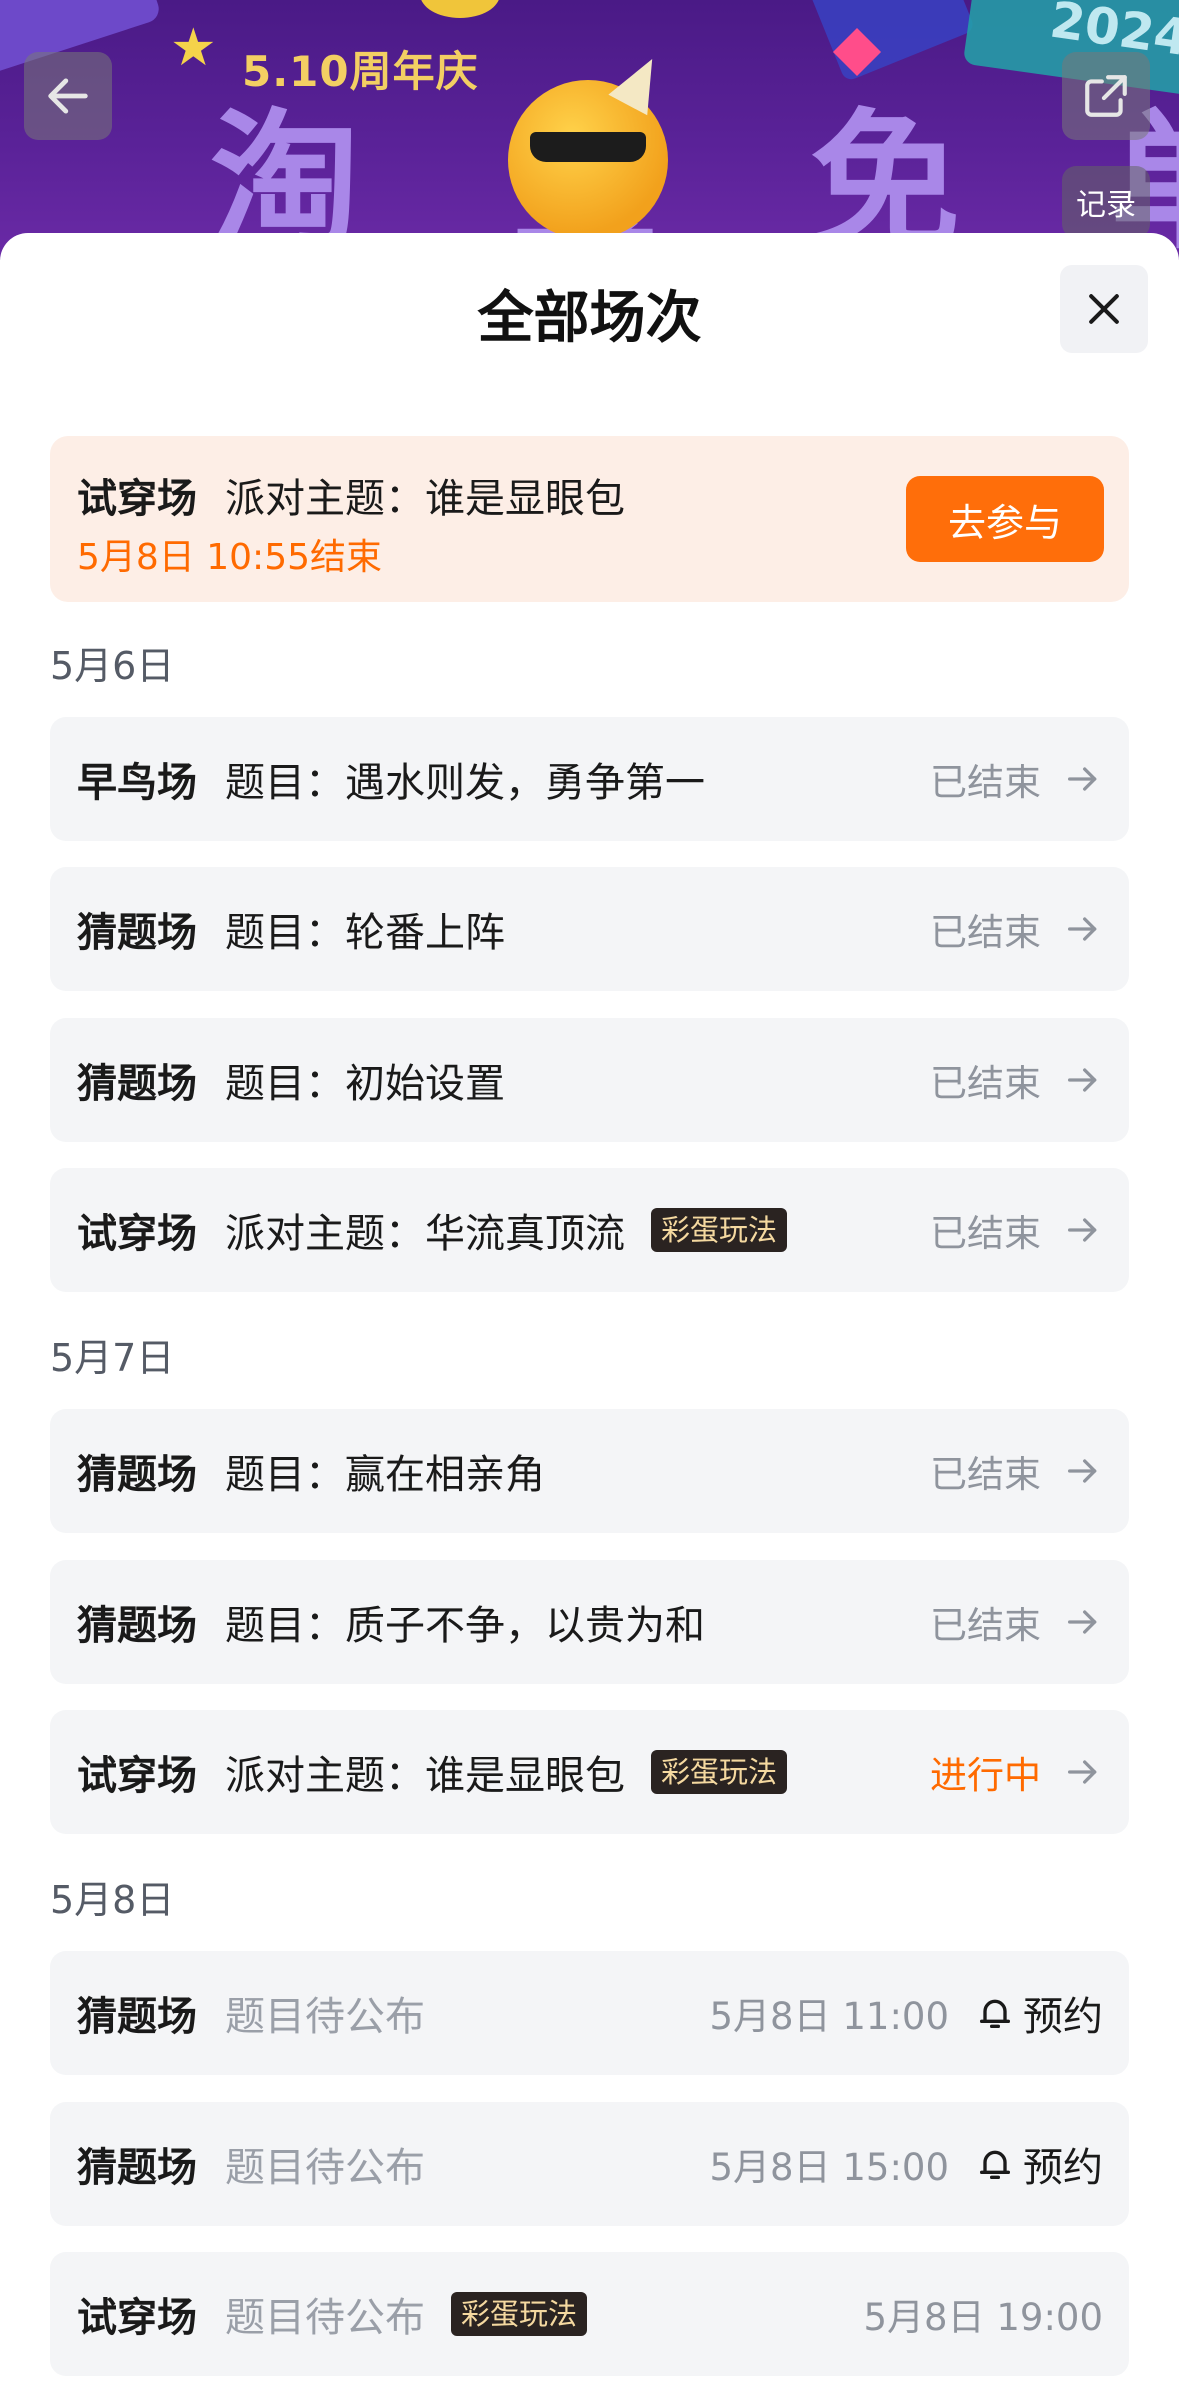 The image size is (1179, 2407). Describe the element at coordinates (465, 783) in the screenshot. I see `session-topic: 题目：遇水则发，勇争第一` at that location.